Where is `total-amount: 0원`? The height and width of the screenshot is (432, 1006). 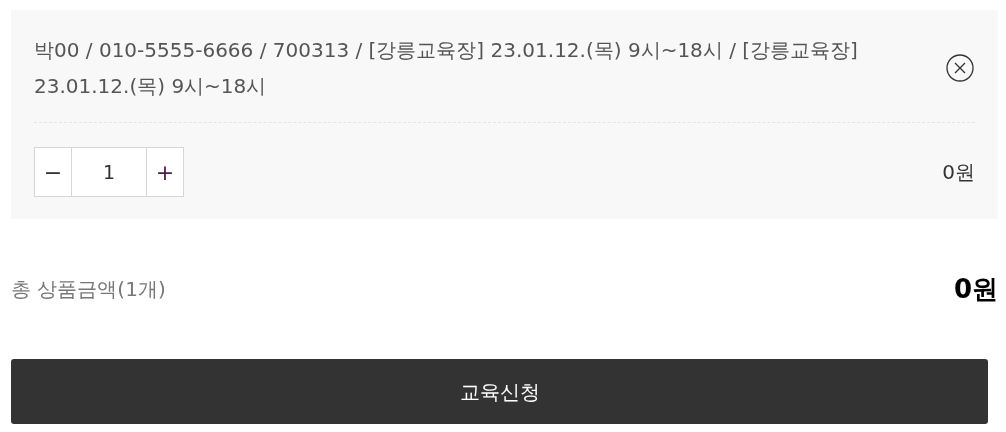 total-amount: 0원 is located at coordinates (975, 289).